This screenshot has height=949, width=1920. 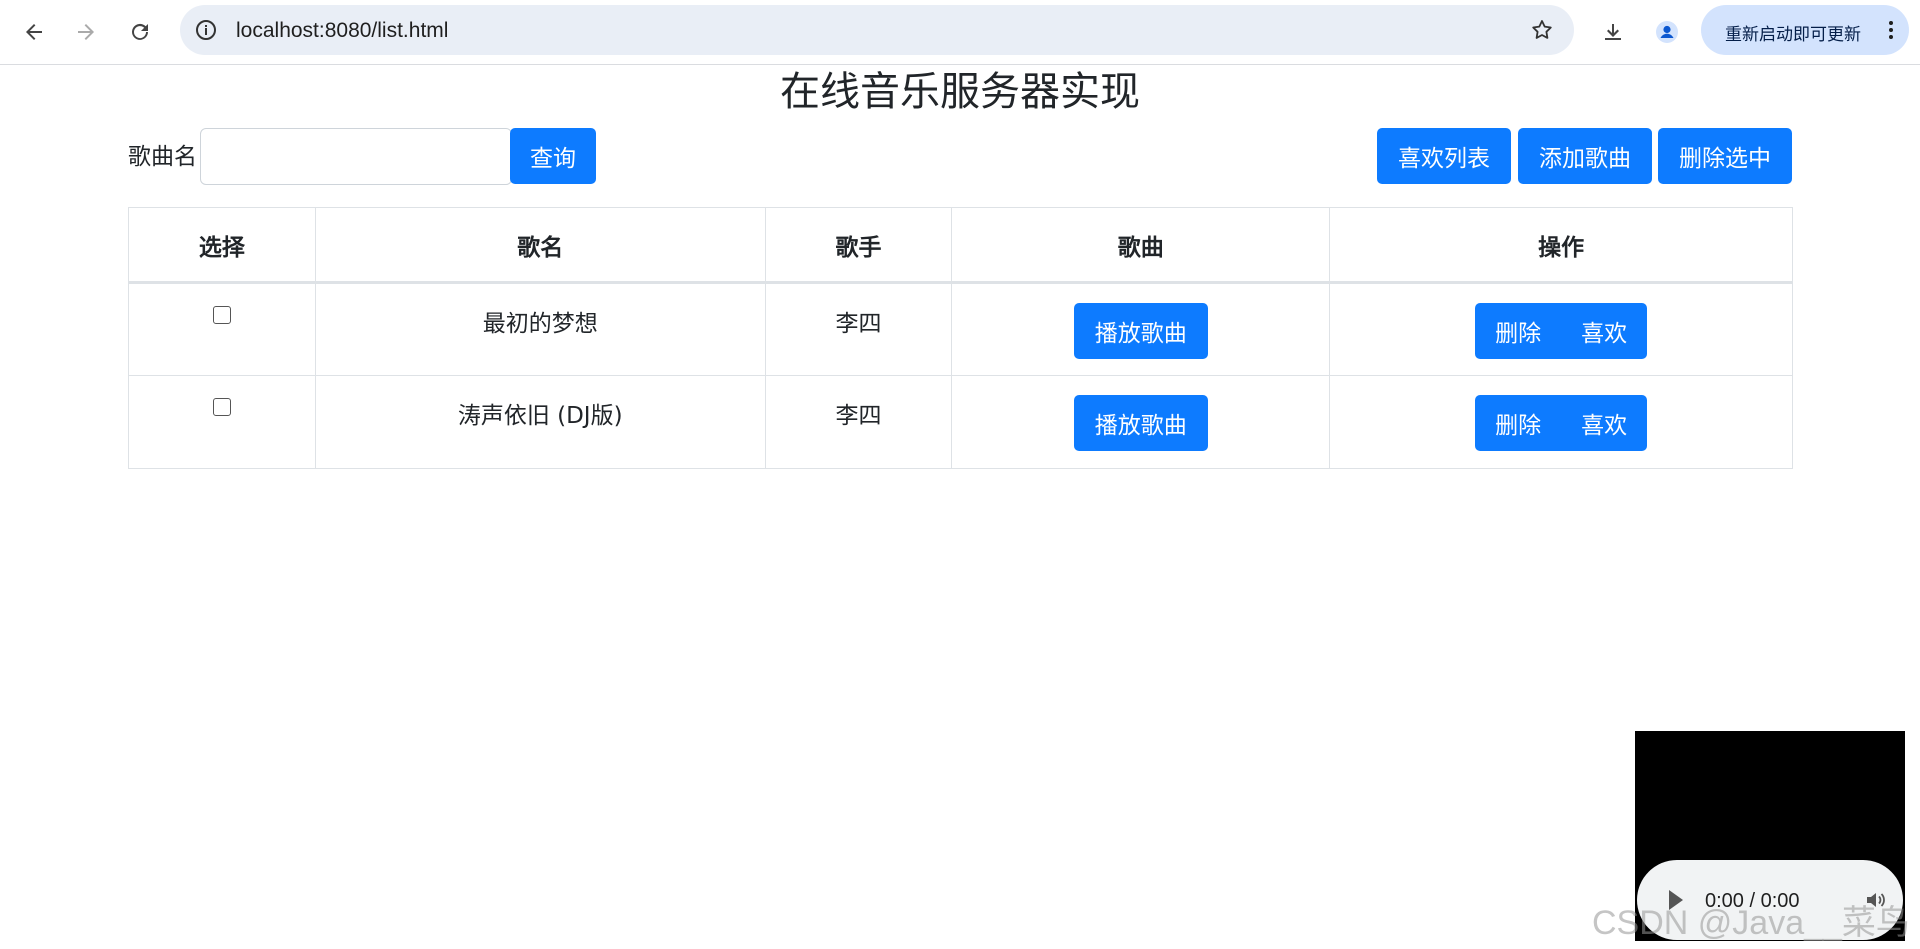 What do you see at coordinates (1542, 30) in the screenshot?
I see `star-icon` at bounding box center [1542, 30].